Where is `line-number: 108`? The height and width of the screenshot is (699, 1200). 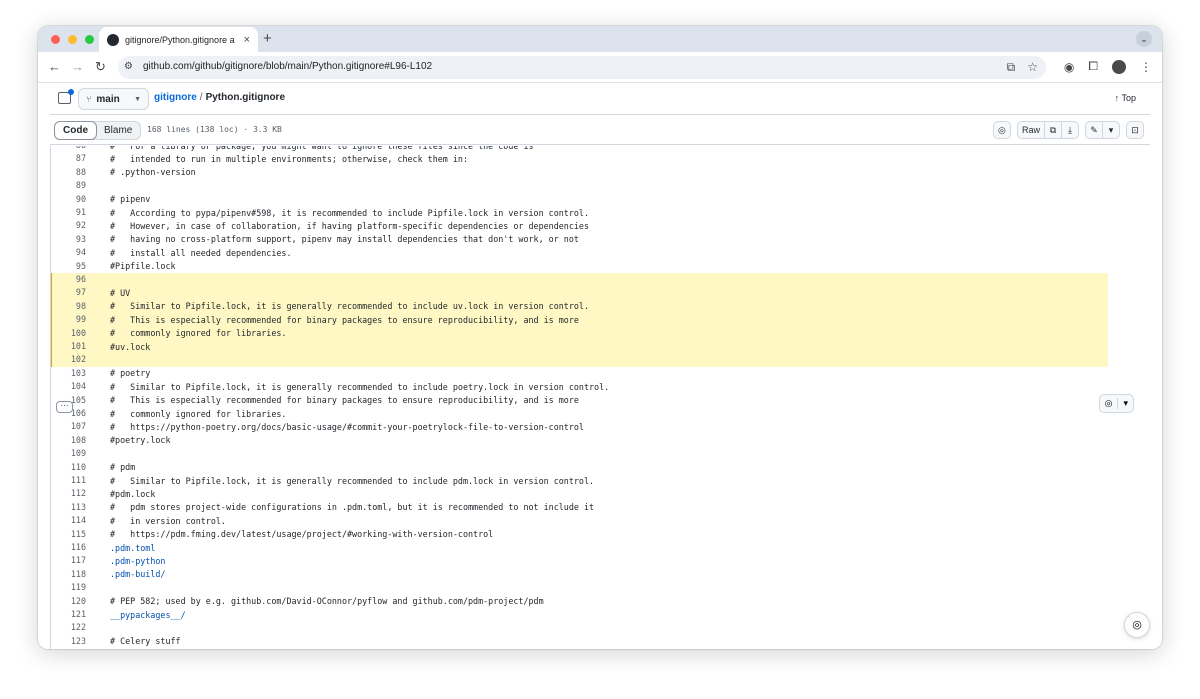 line-number: 108 is located at coordinates (68, 440).